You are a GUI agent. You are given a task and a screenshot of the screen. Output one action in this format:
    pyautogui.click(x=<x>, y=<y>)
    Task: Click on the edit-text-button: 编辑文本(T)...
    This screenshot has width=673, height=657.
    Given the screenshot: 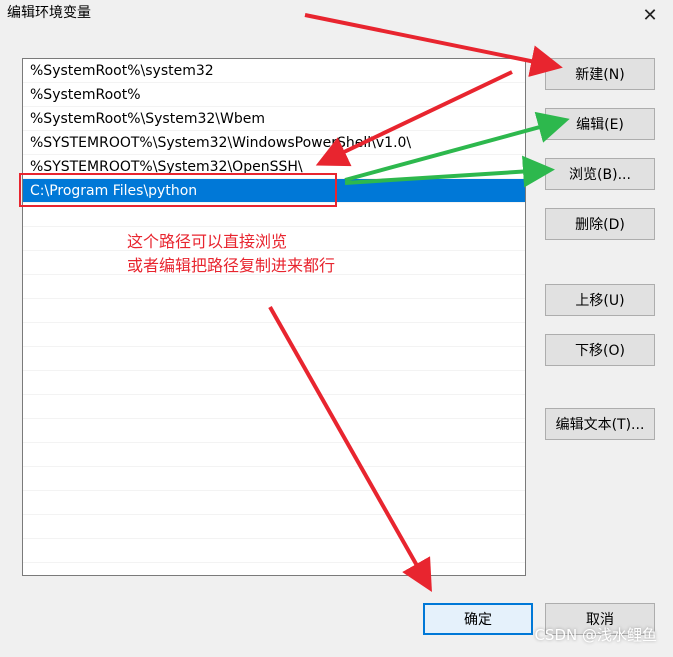 What is the action you would take?
    pyautogui.click(x=600, y=424)
    